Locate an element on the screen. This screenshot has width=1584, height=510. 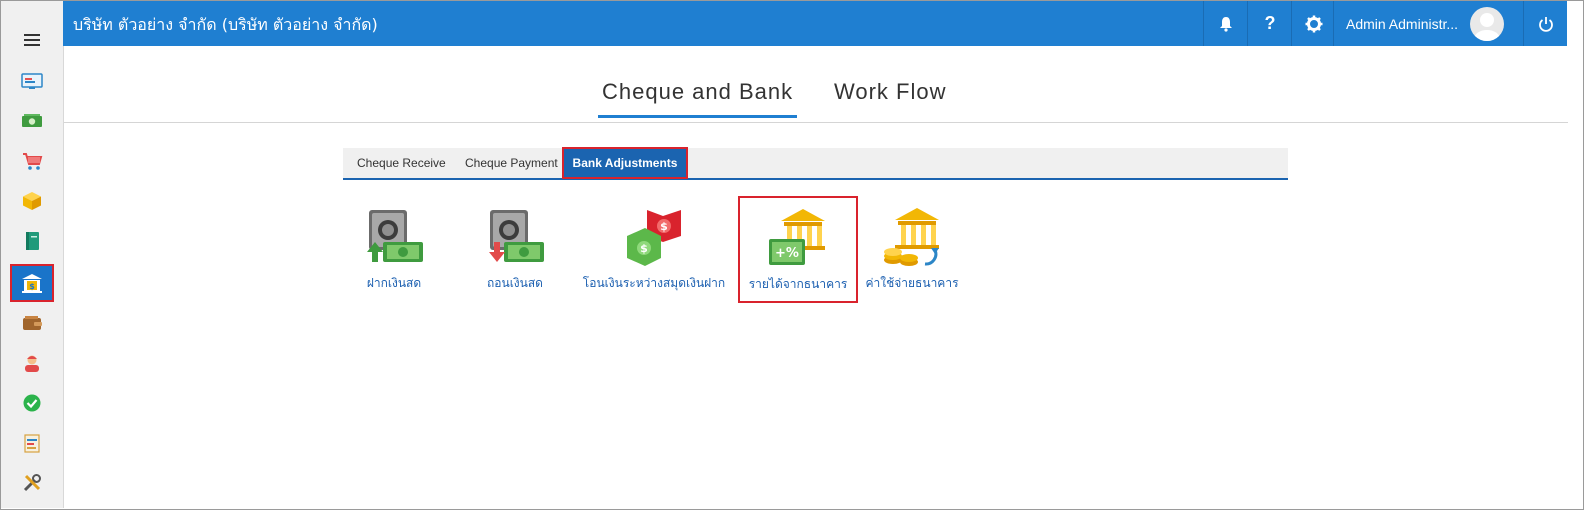
bank-income-icon: +% is located at coordinates (797, 237).